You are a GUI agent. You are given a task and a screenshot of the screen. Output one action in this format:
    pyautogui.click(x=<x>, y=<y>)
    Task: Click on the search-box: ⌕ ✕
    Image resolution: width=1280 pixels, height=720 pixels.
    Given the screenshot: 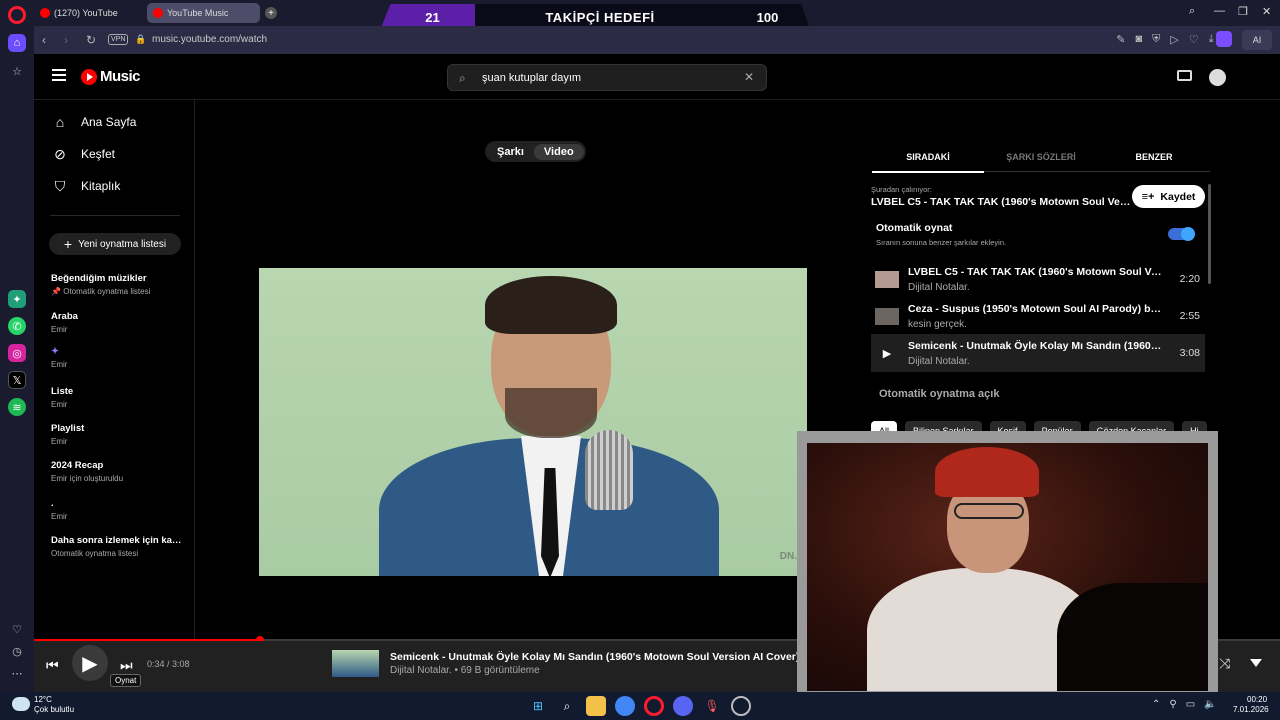 What is the action you would take?
    pyautogui.click(x=607, y=77)
    